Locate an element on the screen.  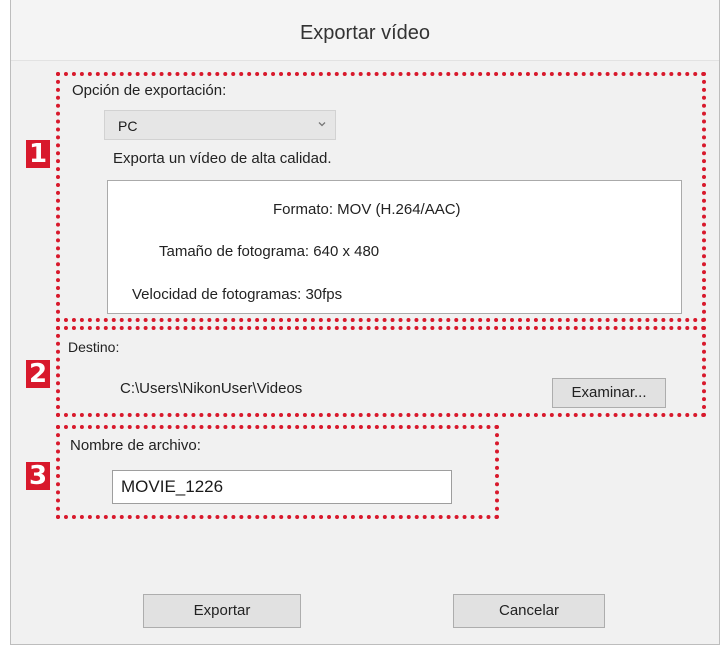
export-button: Exportar is located at coordinates (222, 611).